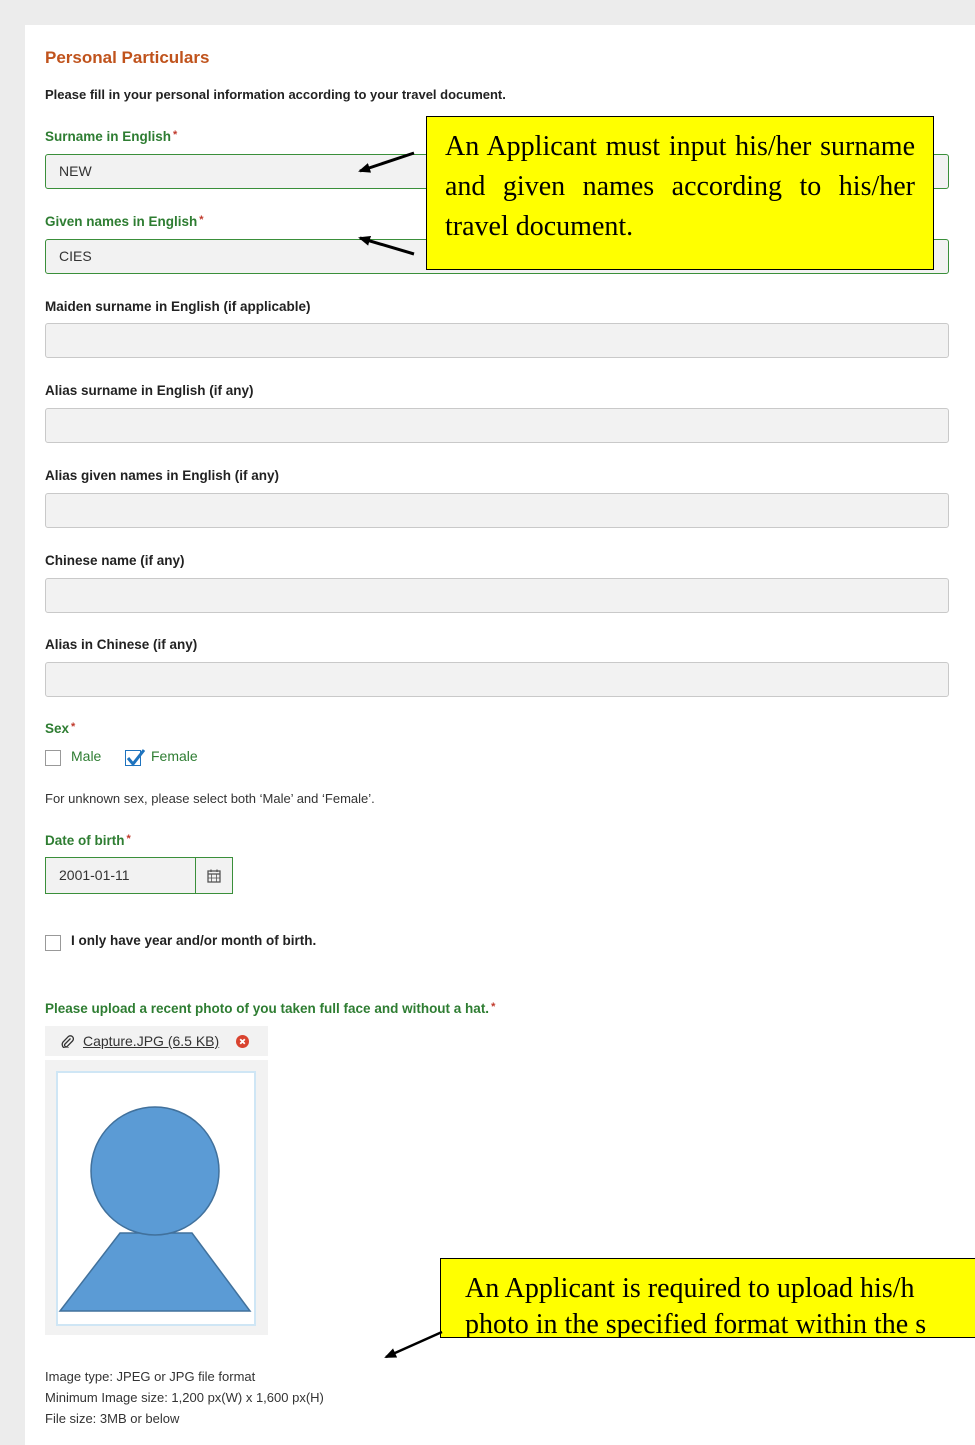 This screenshot has width=975, height=1445. I want to click on arrow-to-surname, so click(386, 162).